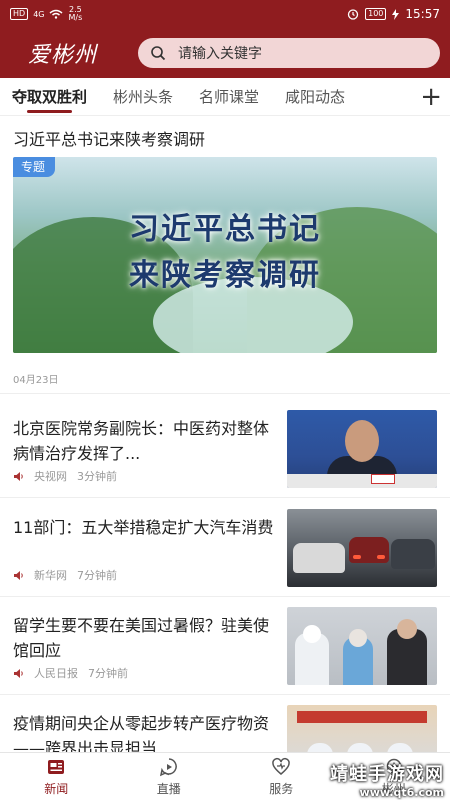 The width and height of the screenshot is (450, 800). What do you see at coordinates (56, 776) in the screenshot?
I see `nav-news: 新闻` at bounding box center [56, 776].